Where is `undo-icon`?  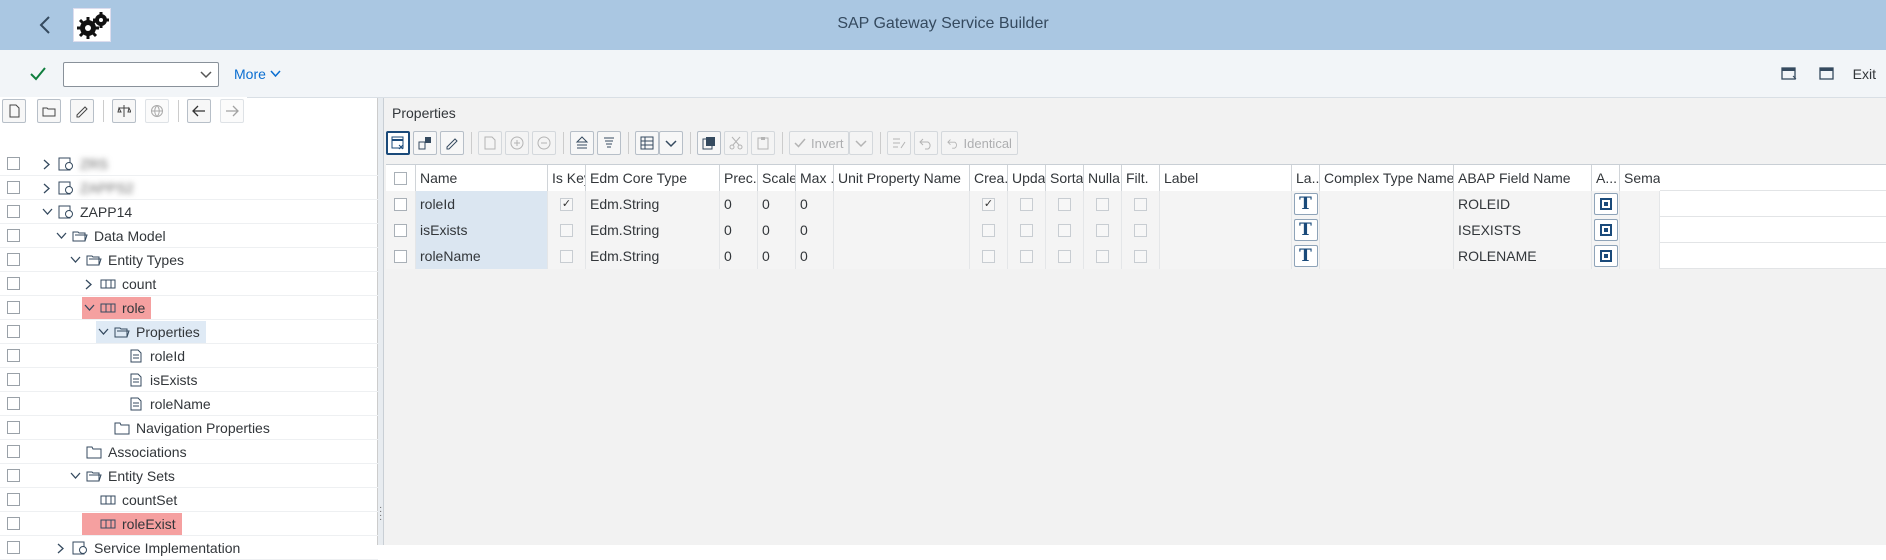 undo-icon is located at coordinates (925, 143).